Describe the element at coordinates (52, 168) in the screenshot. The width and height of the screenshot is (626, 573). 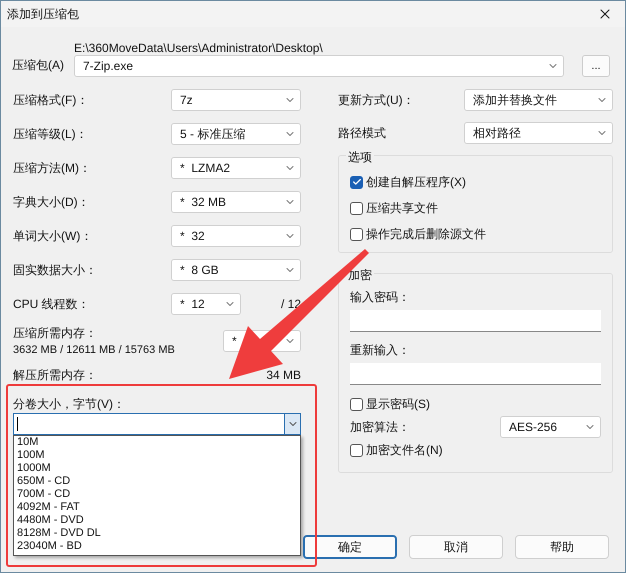
I see `field-label: 压缩方法(M)：` at that location.